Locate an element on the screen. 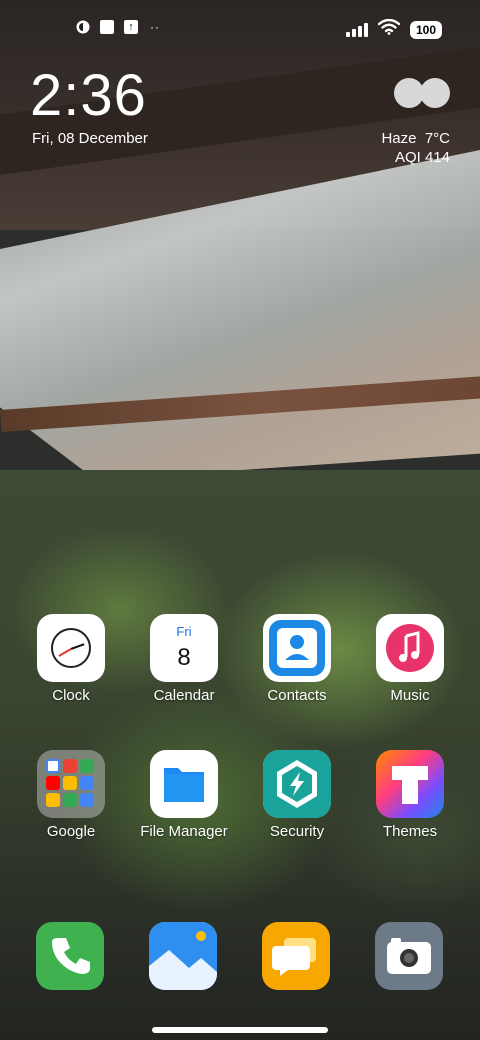  calendar-day: Fri is located at coordinates (184, 631).